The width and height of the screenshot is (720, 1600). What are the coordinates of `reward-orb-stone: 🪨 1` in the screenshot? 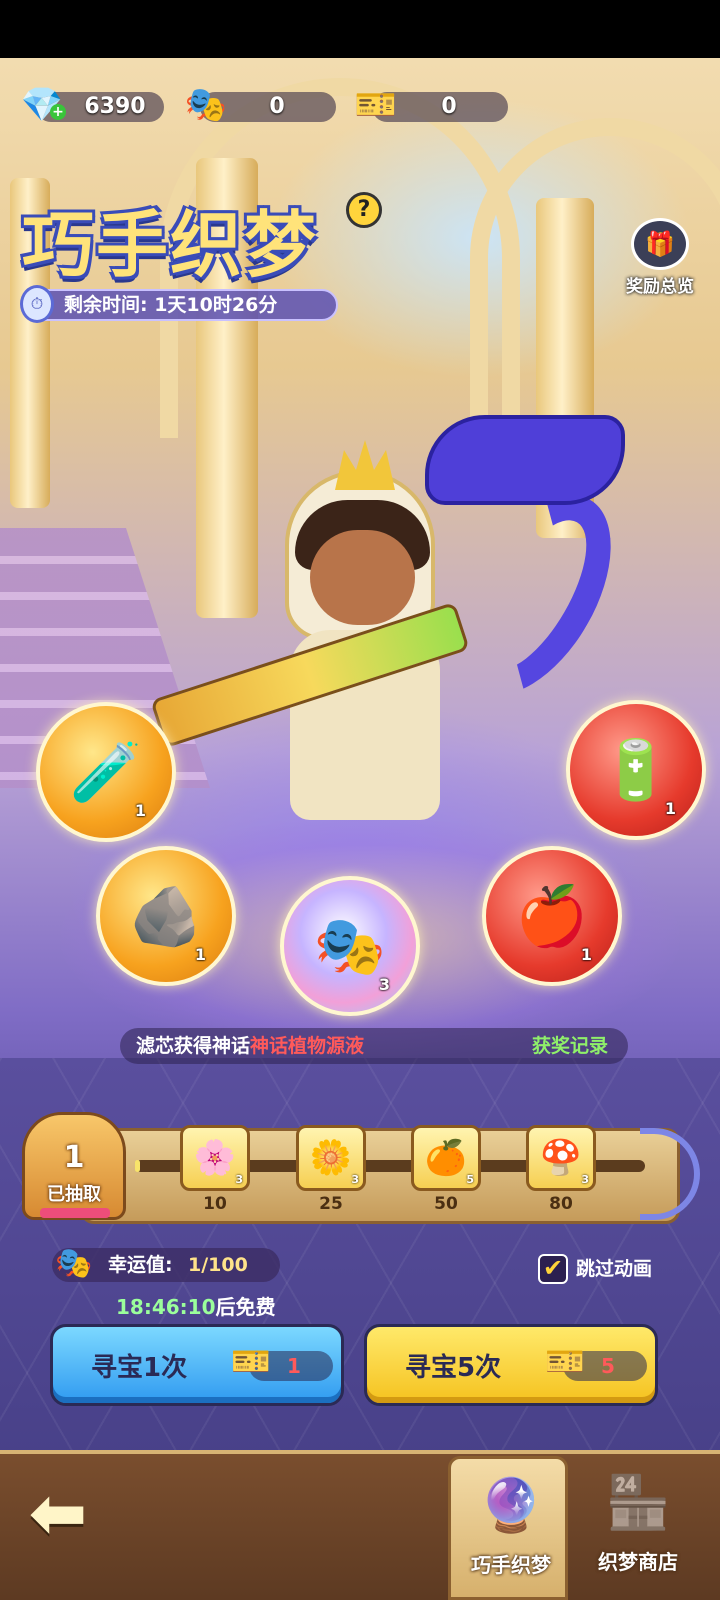 It's located at (166, 916).